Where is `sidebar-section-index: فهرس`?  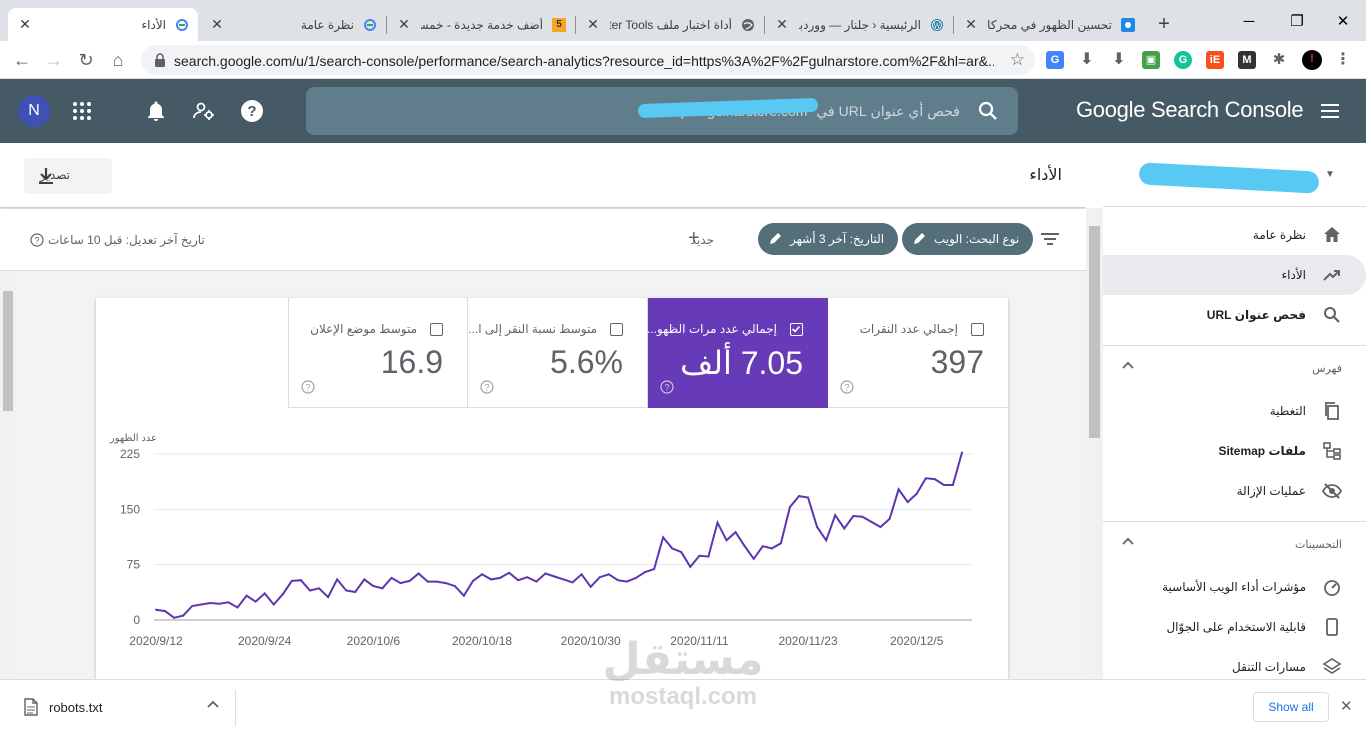 sidebar-section-index: فهرس is located at coordinates (1234, 365).